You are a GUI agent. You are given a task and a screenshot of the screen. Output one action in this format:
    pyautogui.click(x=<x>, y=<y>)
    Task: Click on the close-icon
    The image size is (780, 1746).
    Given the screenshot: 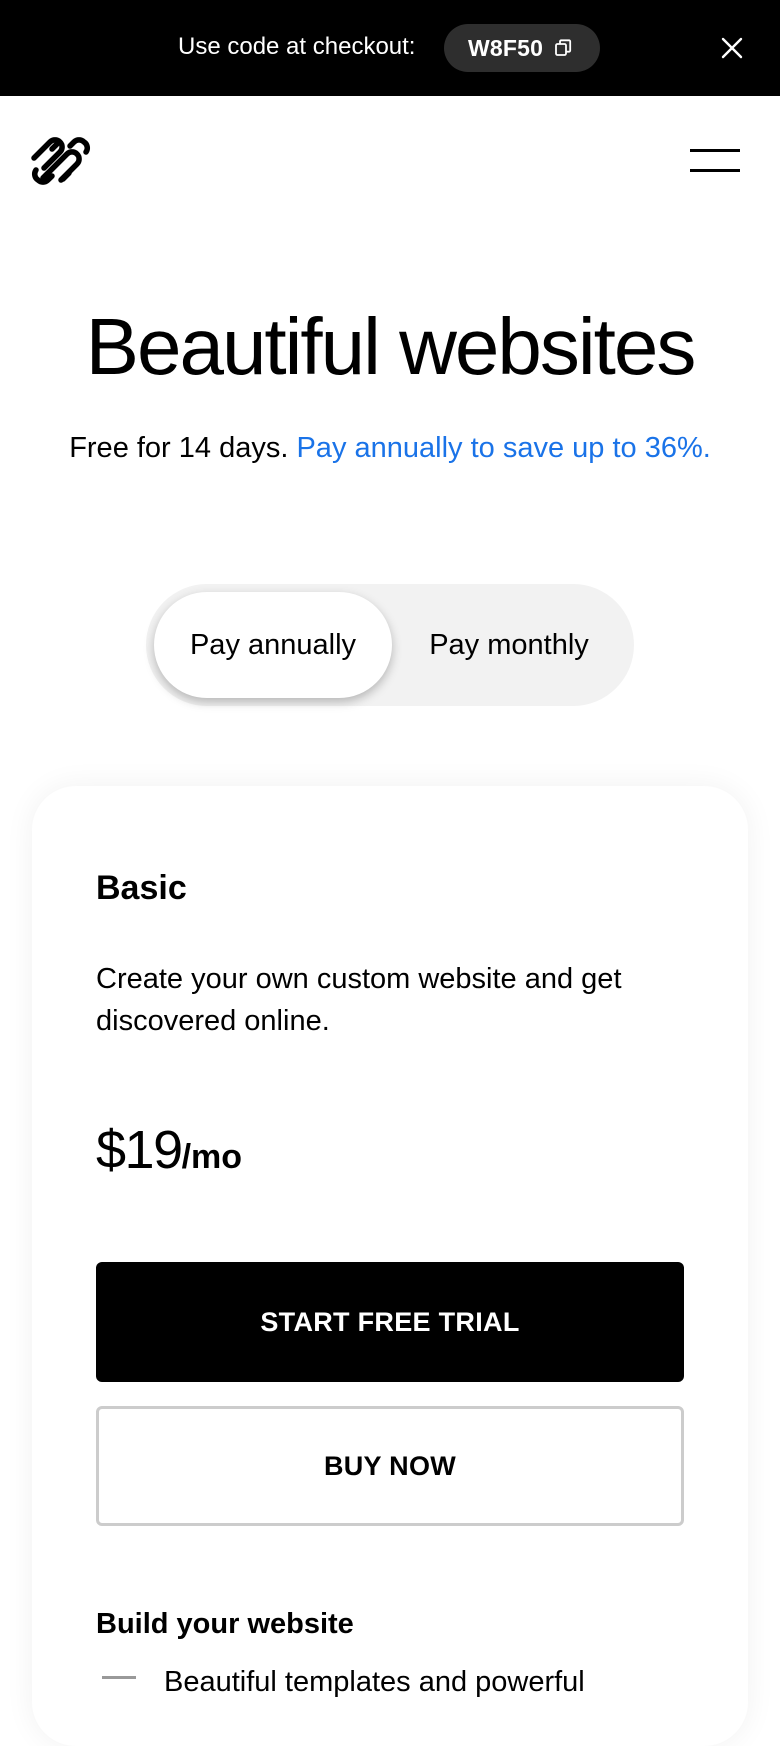 What is the action you would take?
    pyautogui.click(x=732, y=48)
    